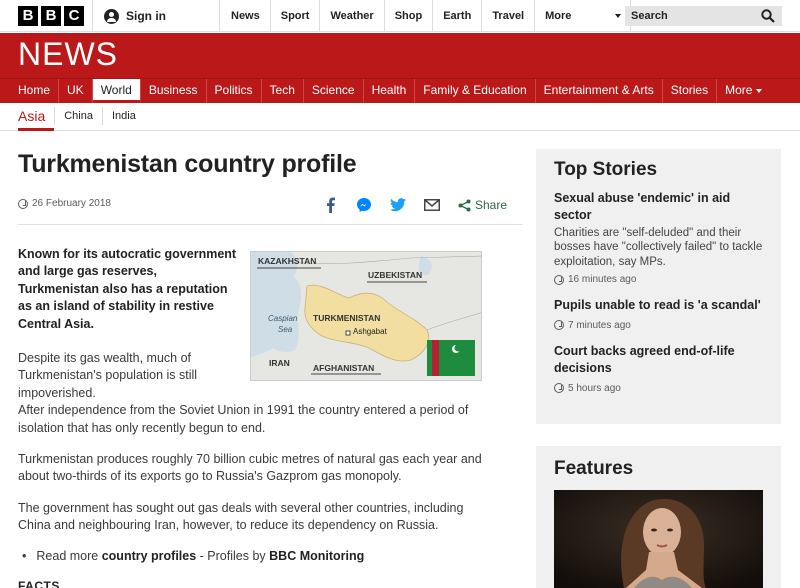 The height and width of the screenshot is (588, 800). I want to click on story-timestamp: 16 minutes ago, so click(658, 279).